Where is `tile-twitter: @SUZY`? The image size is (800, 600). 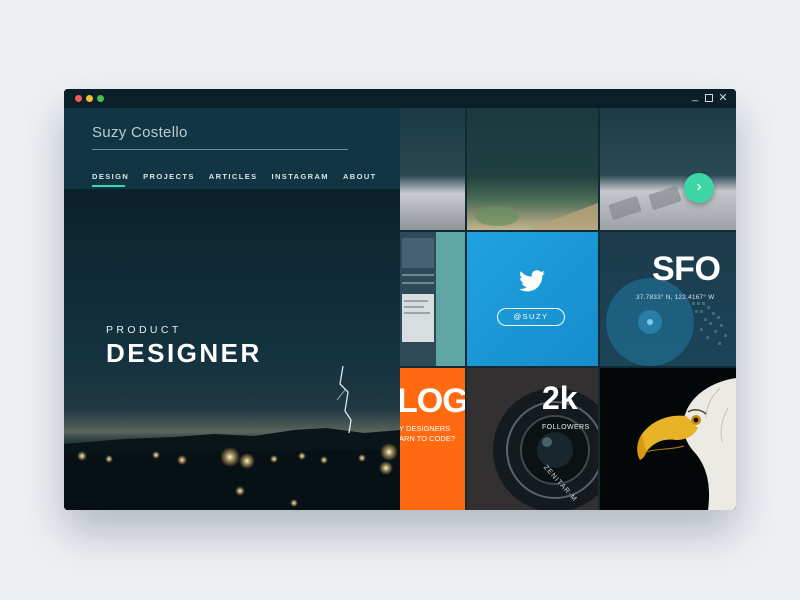 tile-twitter: @SUZY is located at coordinates (532, 299).